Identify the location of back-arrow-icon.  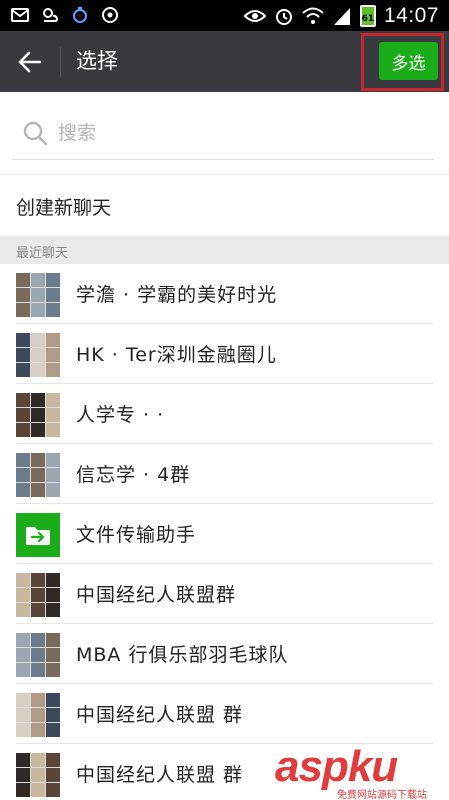
(30, 62).